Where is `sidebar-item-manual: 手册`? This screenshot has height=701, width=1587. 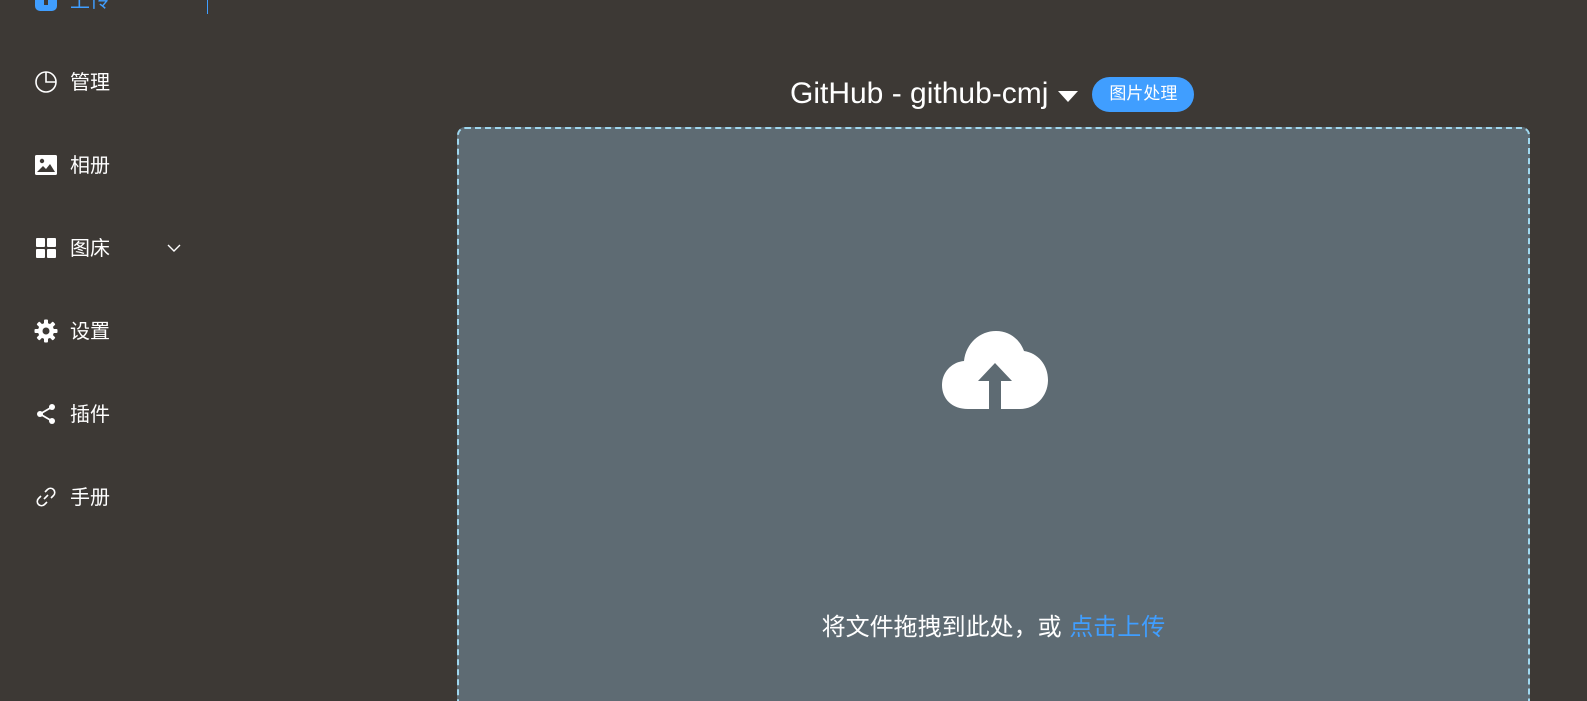
sidebar-item-manual: 手册 is located at coordinates (72, 497).